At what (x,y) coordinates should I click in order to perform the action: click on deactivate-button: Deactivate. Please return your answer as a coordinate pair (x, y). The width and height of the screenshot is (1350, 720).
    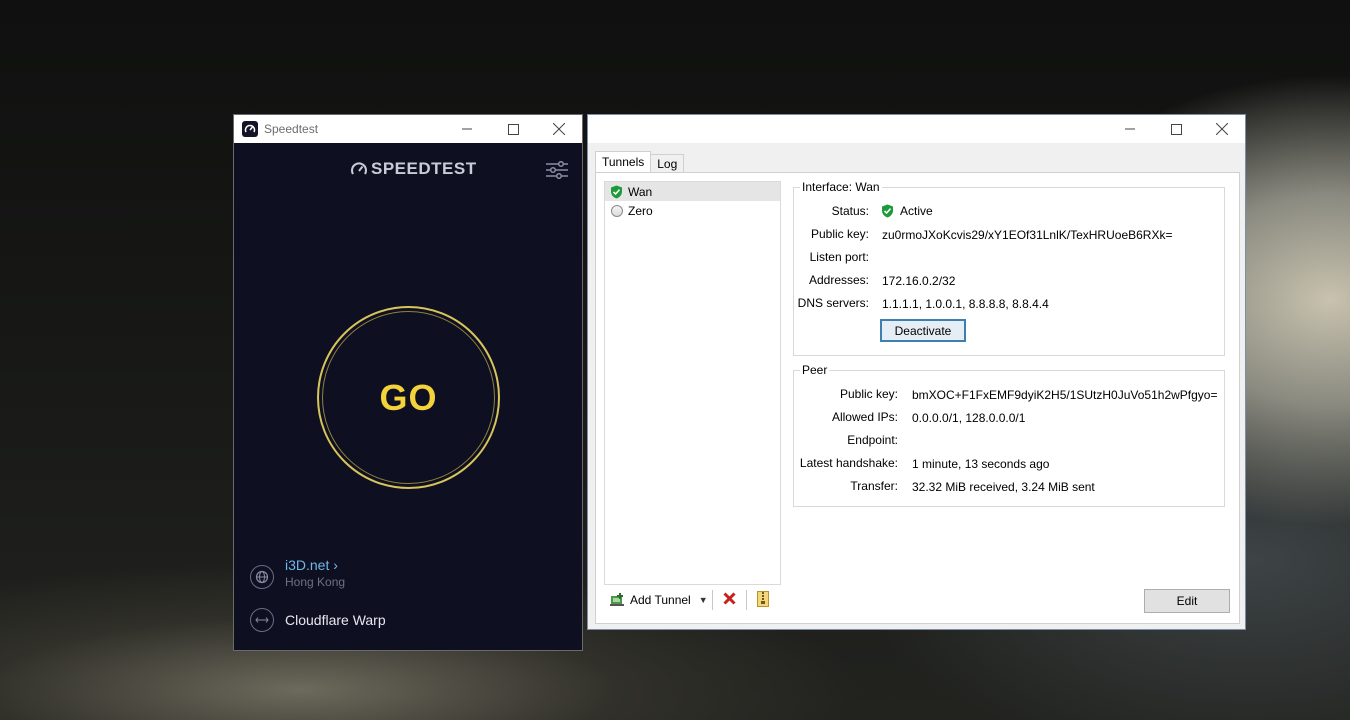
    Looking at the image, I should click on (923, 330).